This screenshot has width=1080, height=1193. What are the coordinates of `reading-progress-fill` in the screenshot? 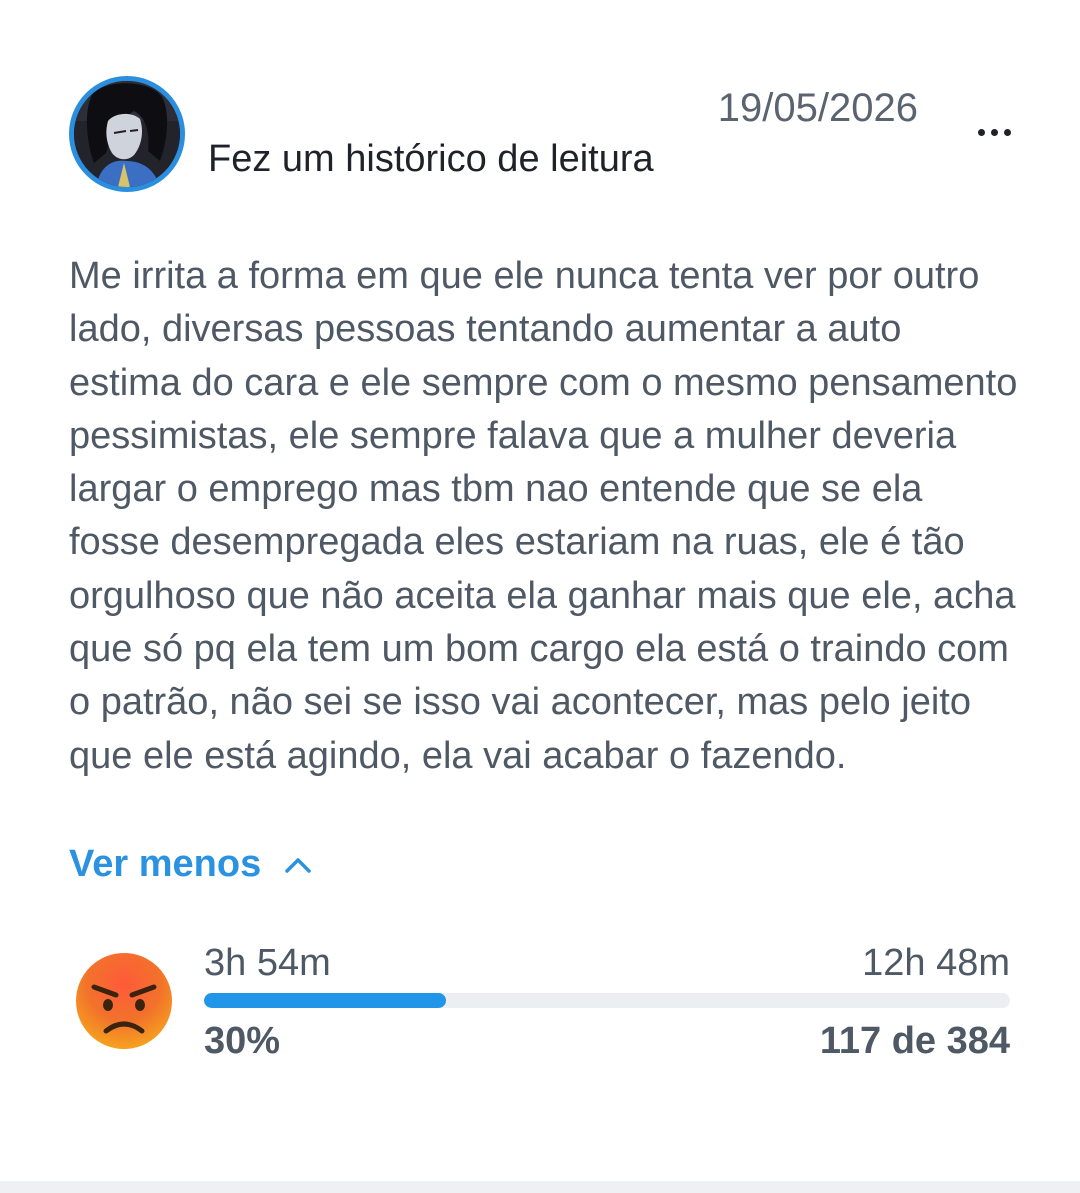 It's located at (325, 1000).